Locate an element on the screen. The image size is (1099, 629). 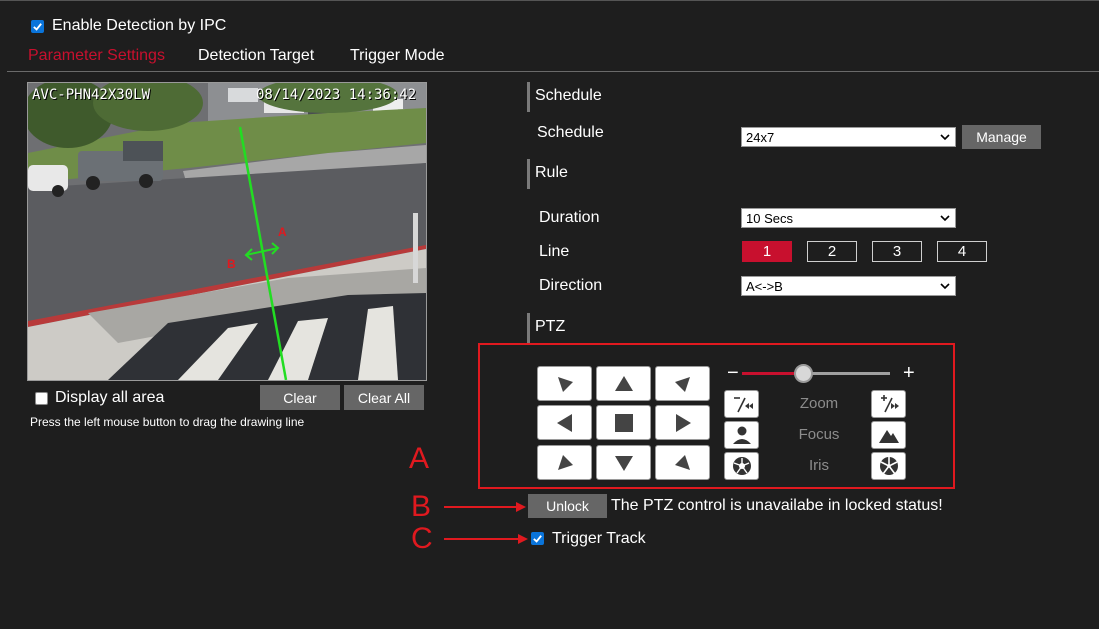
ptz-down-left-button is located at coordinates (564, 462).